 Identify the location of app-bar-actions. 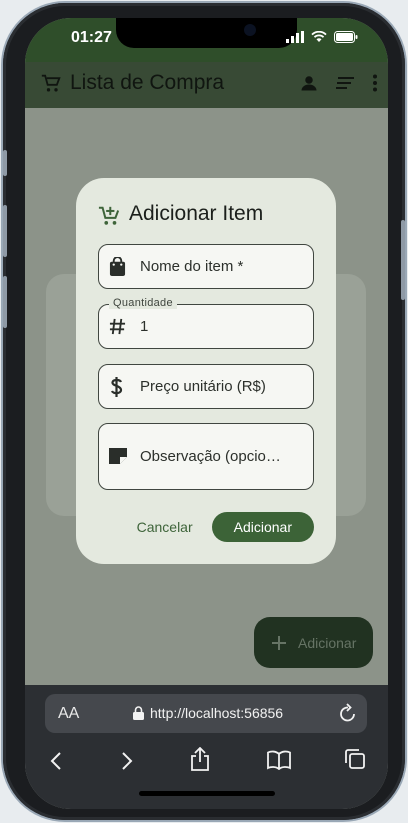
(339, 83).